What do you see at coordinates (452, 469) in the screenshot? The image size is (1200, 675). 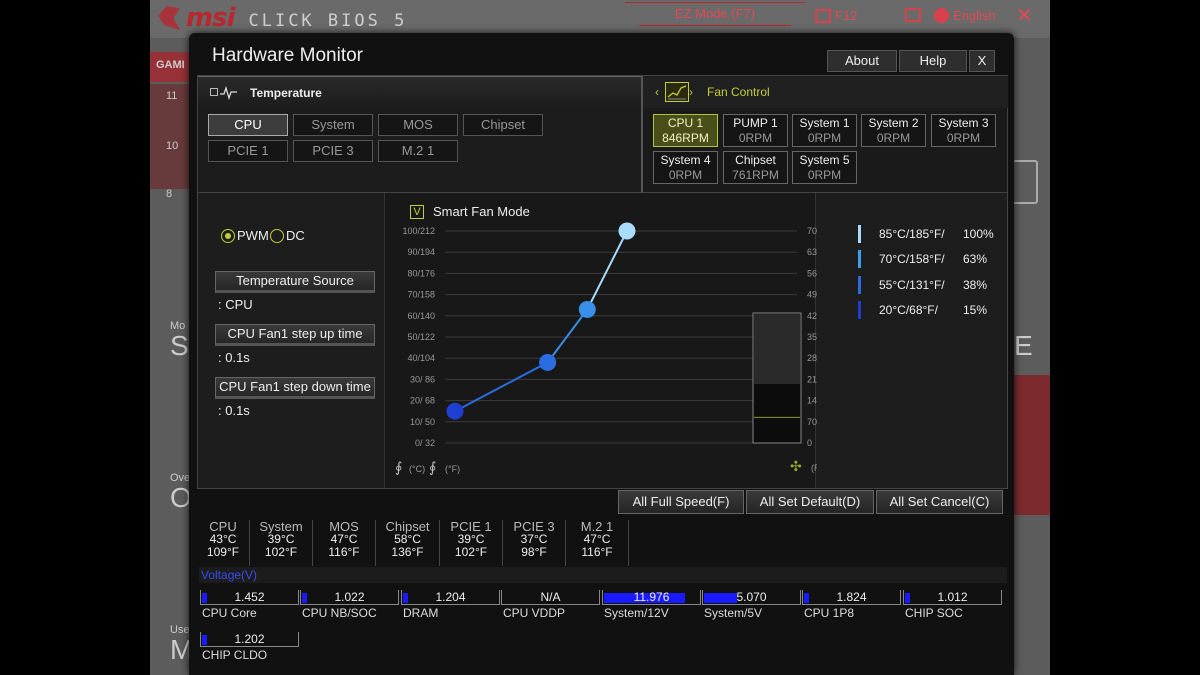 I see `x-unit-f: (°F)` at bounding box center [452, 469].